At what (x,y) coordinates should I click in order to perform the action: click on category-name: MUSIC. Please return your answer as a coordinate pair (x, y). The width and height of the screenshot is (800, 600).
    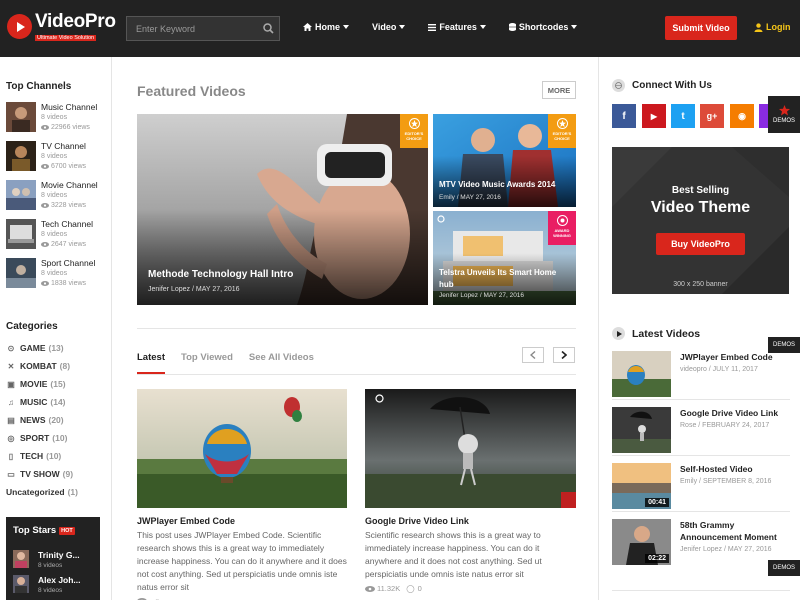
    Looking at the image, I should click on (34, 402).